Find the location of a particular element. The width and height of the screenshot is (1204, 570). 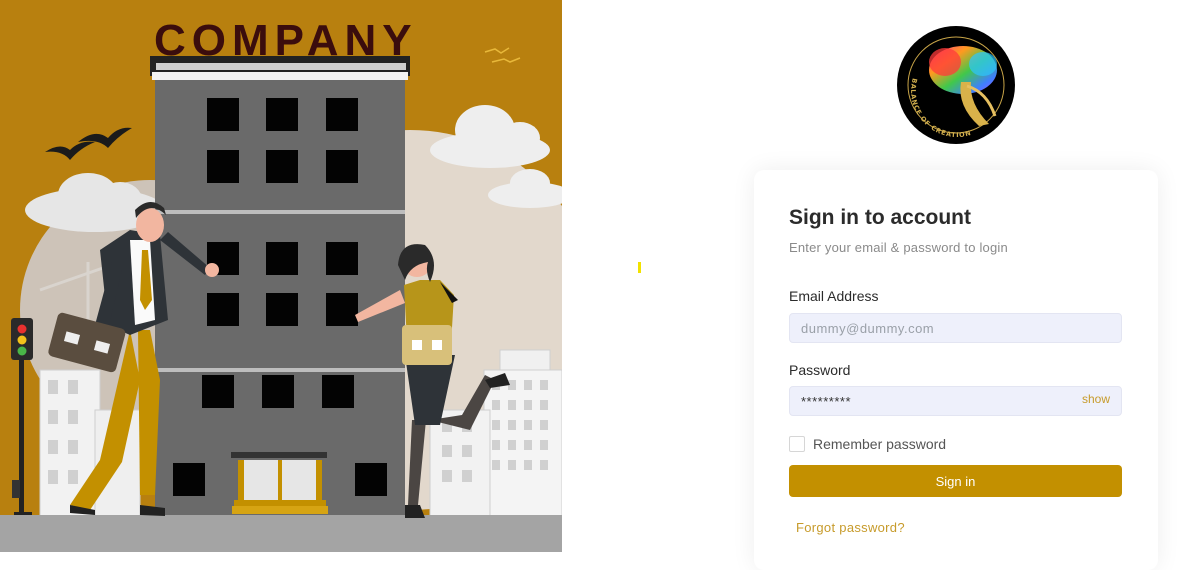

tree-logo-icon: BALANCE OF CREATION is located at coordinates (956, 85).